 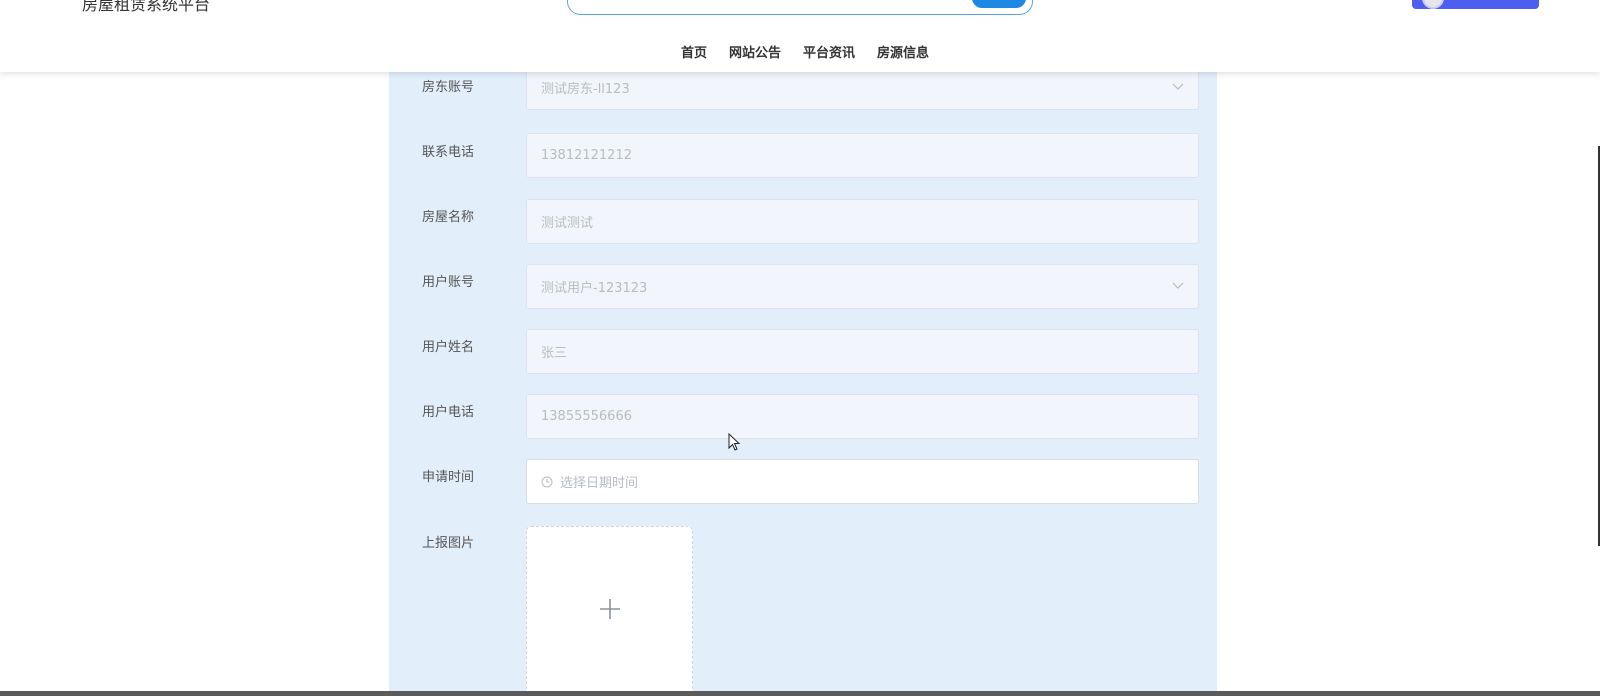 I want to click on mouse-pointer-icon, so click(x=735, y=444).